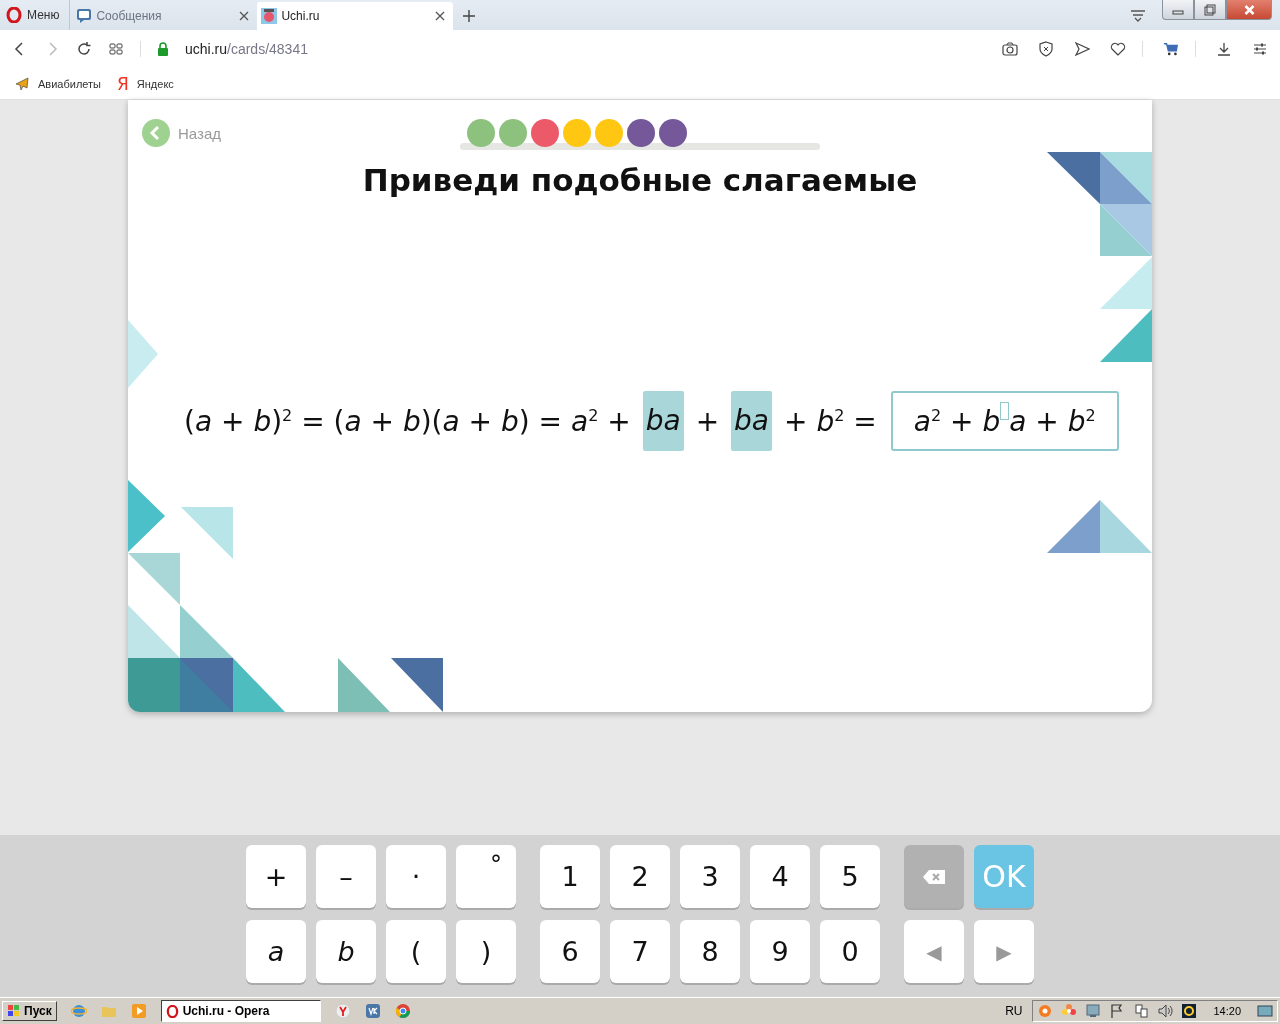  I want to click on key-button: –, so click(346, 876).